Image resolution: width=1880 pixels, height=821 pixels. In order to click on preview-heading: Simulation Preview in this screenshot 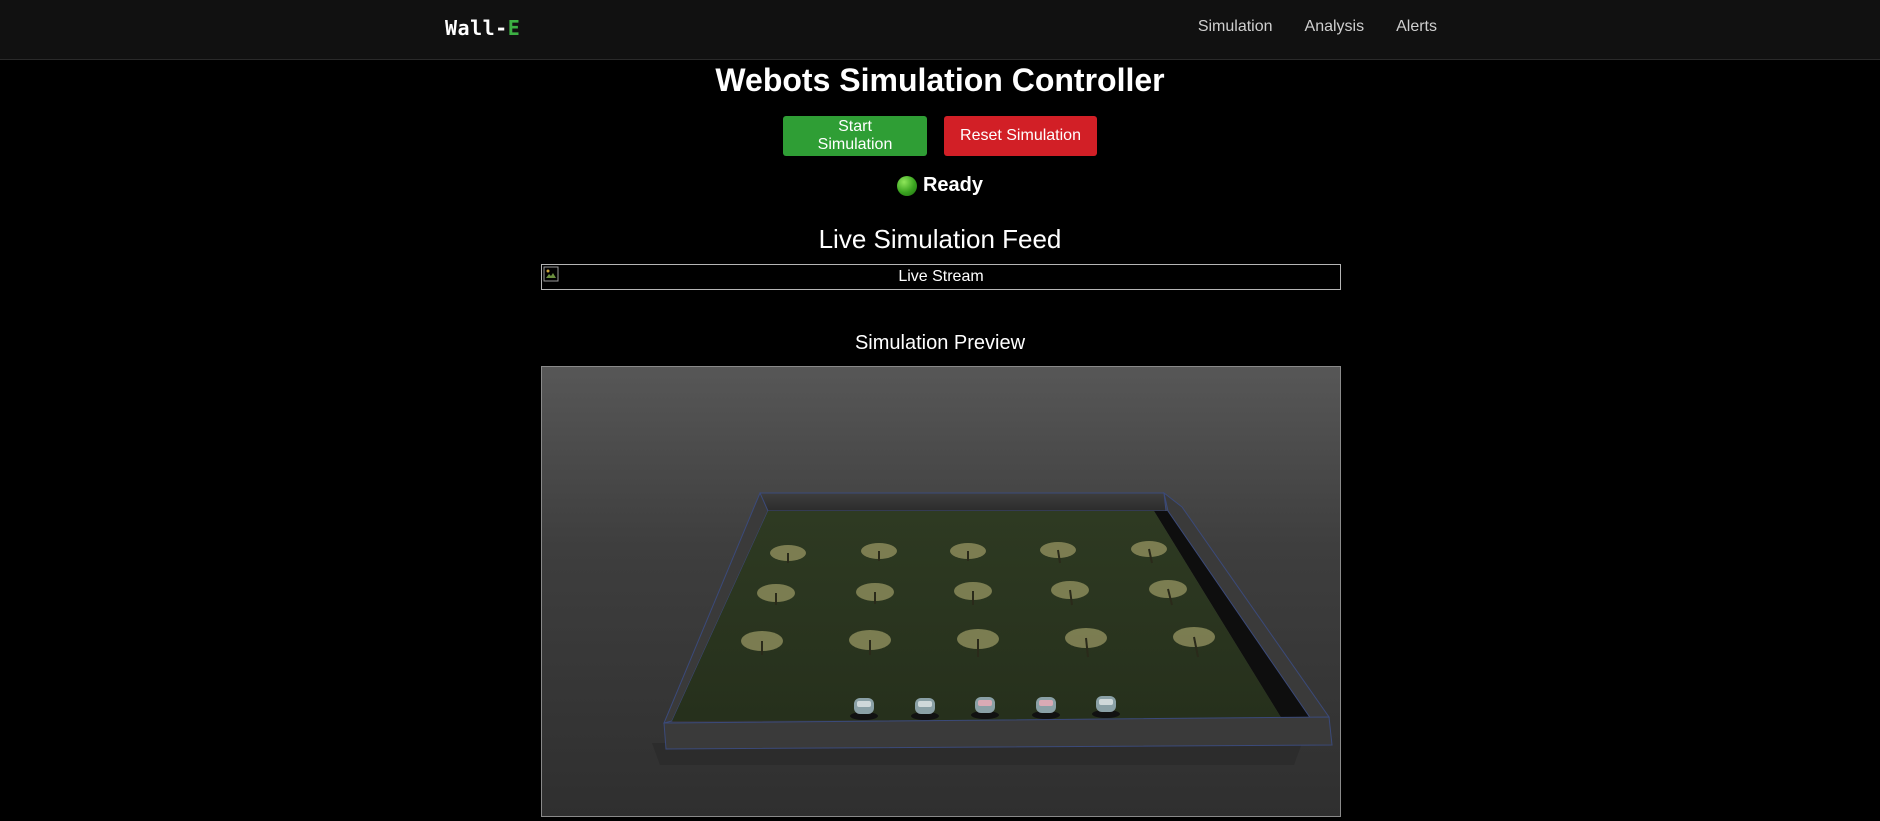, I will do `click(940, 343)`.